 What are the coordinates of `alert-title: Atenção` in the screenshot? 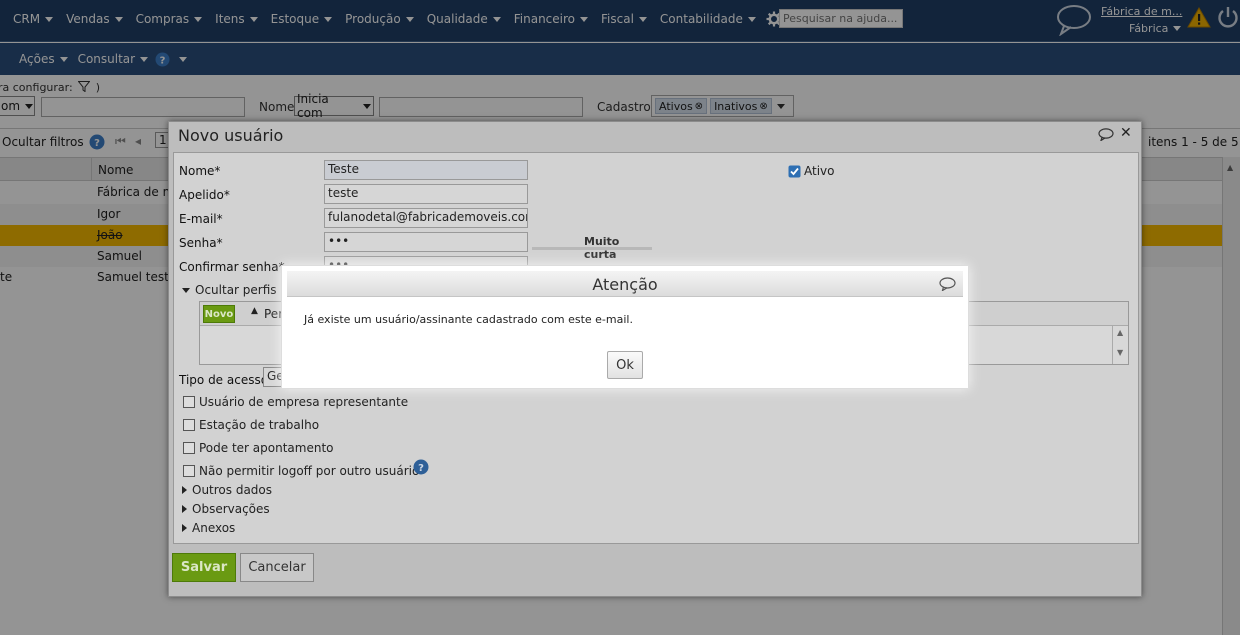 It's located at (625, 284).